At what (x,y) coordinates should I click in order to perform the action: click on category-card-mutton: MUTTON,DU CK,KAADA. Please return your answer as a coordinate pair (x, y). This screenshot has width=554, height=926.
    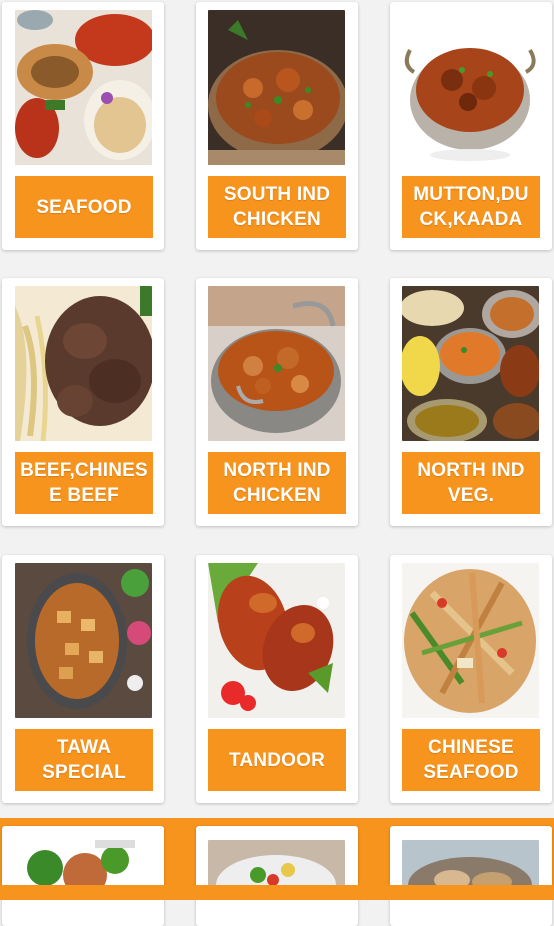
    Looking at the image, I should click on (471, 126).